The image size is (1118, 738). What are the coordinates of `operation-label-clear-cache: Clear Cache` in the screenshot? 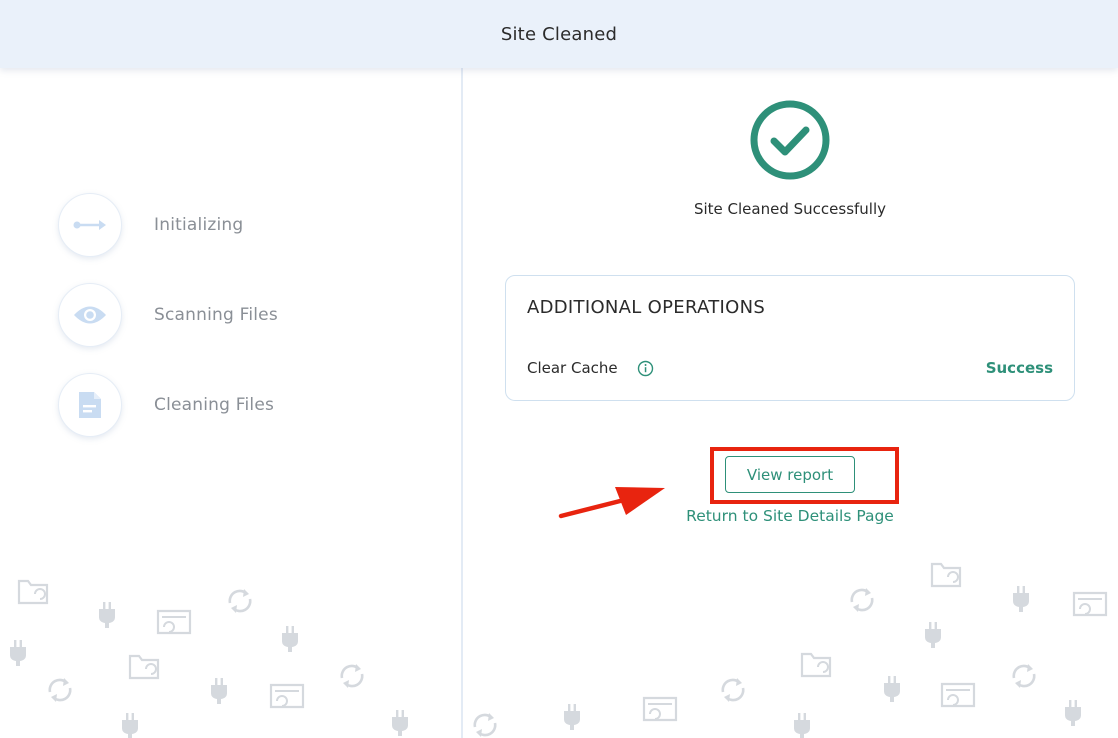 It's located at (572, 368).